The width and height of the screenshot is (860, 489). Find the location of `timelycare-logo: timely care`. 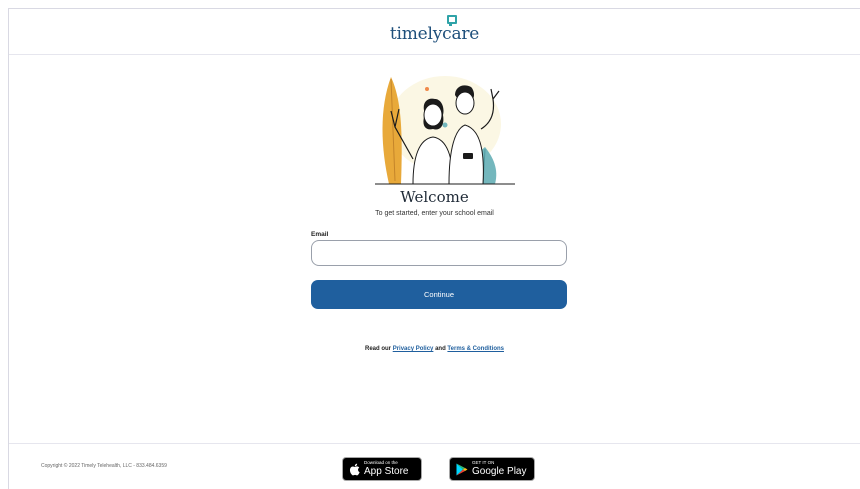

timelycare-logo: timely care is located at coordinates (434, 29).